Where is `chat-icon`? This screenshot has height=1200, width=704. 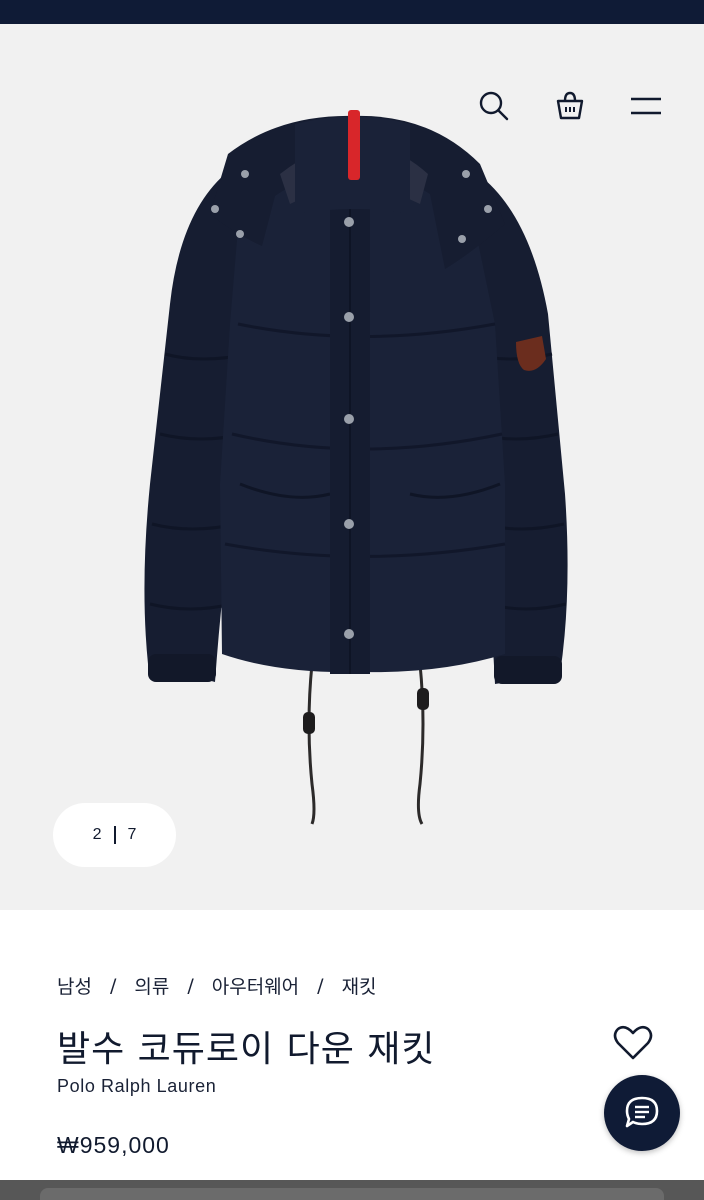 chat-icon is located at coordinates (642, 1112).